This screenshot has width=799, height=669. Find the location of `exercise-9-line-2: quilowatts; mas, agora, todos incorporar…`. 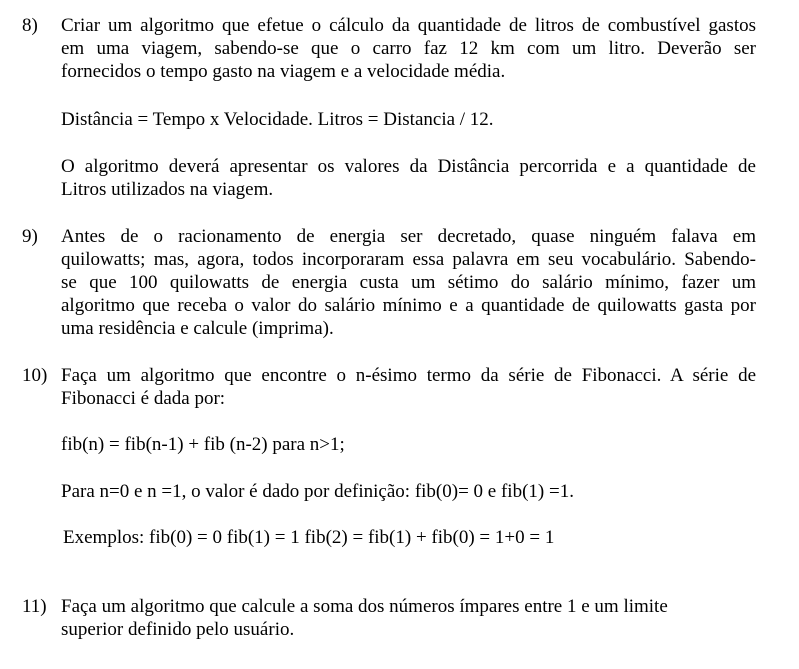

exercise-9-line-2: quilowatts; mas, agora, todos incorporar… is located at coordinates (408, 259).